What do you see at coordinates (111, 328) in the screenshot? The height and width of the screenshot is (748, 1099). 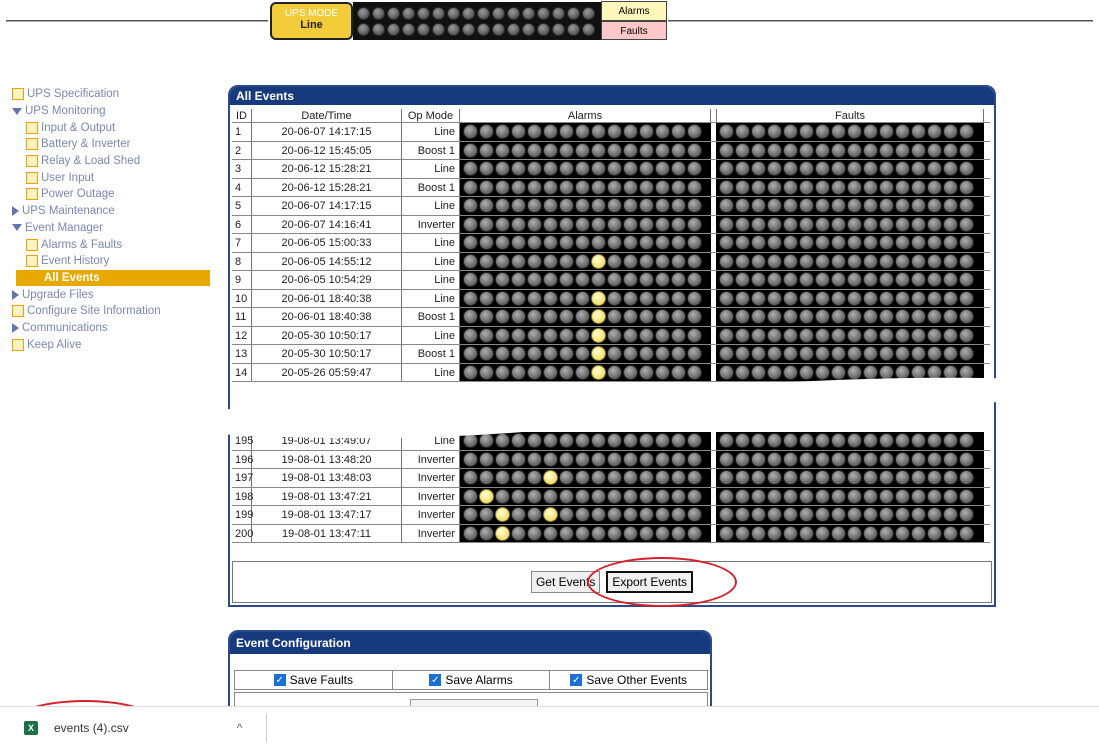 I see `nav-item-communications: Communications` at bounding box center [111, 328].